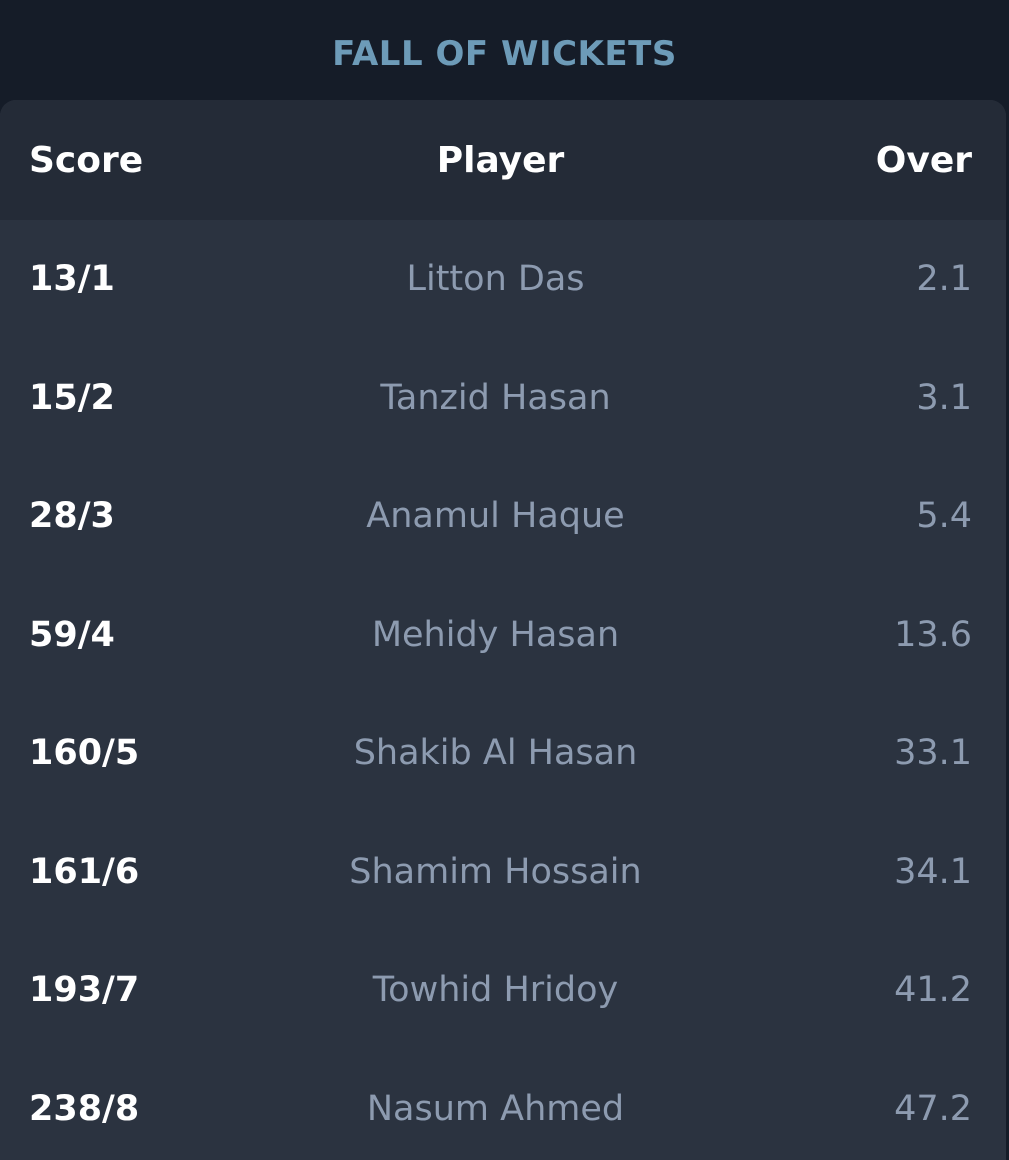 This screenshot has height=1160, width=1009. Describe the element at coordinates (933, 1108) in the screenshot. I see `over-cell: 47.2` at that location.